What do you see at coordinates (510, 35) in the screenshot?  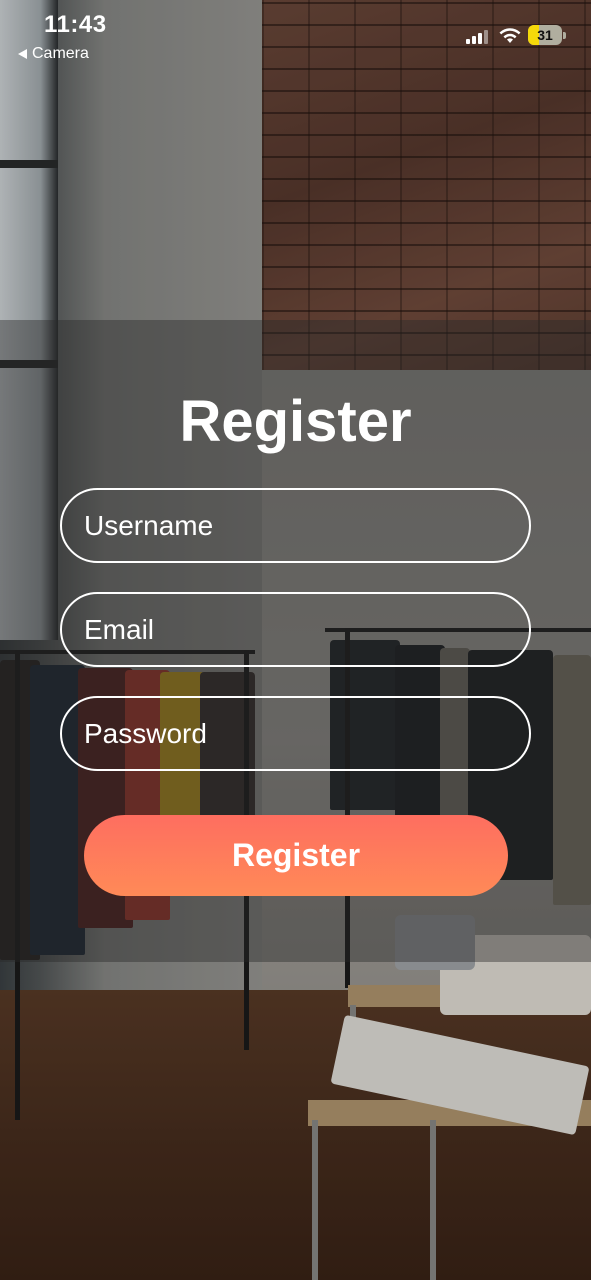 I see `wifi-icon` at bounding box center [510, 35].